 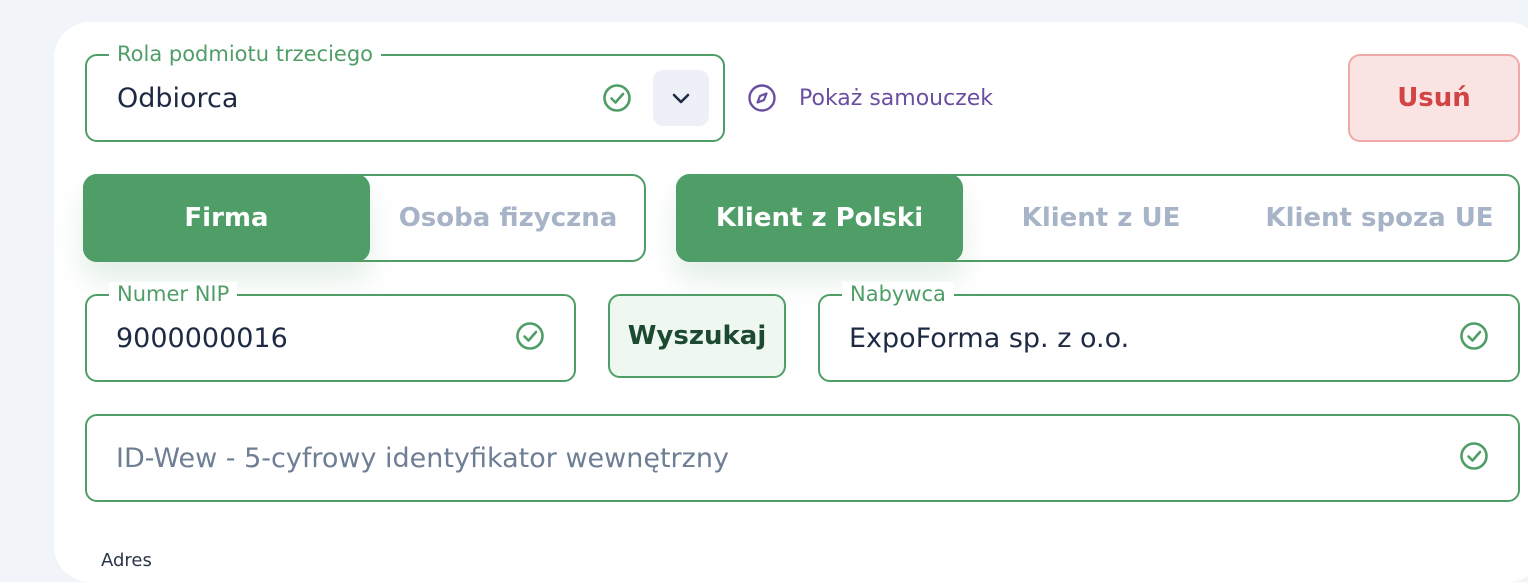 I want to click on show-tutorial-link: Pokaż samouczek, so click(x=870, y=98).